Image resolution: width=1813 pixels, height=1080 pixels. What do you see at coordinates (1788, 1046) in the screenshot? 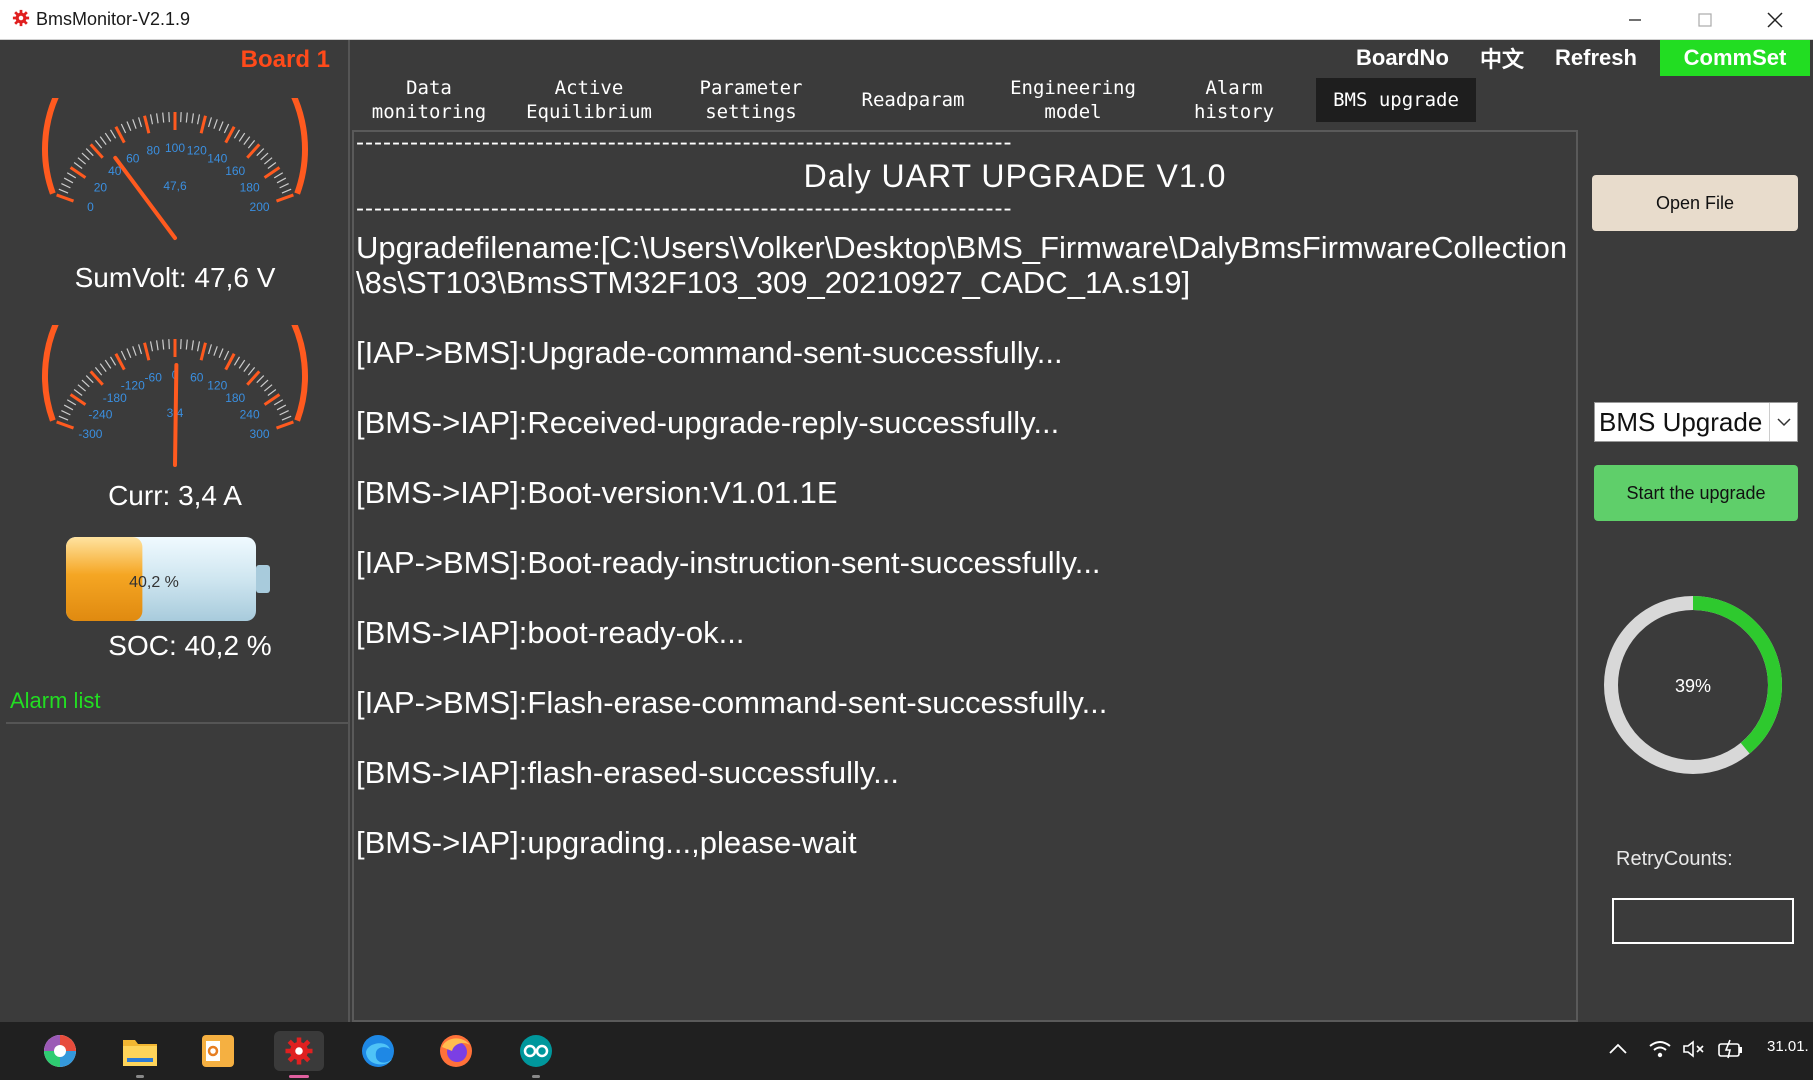
I see `taskbar-clock: 31.01.` at bounding box center [1788, 1046].